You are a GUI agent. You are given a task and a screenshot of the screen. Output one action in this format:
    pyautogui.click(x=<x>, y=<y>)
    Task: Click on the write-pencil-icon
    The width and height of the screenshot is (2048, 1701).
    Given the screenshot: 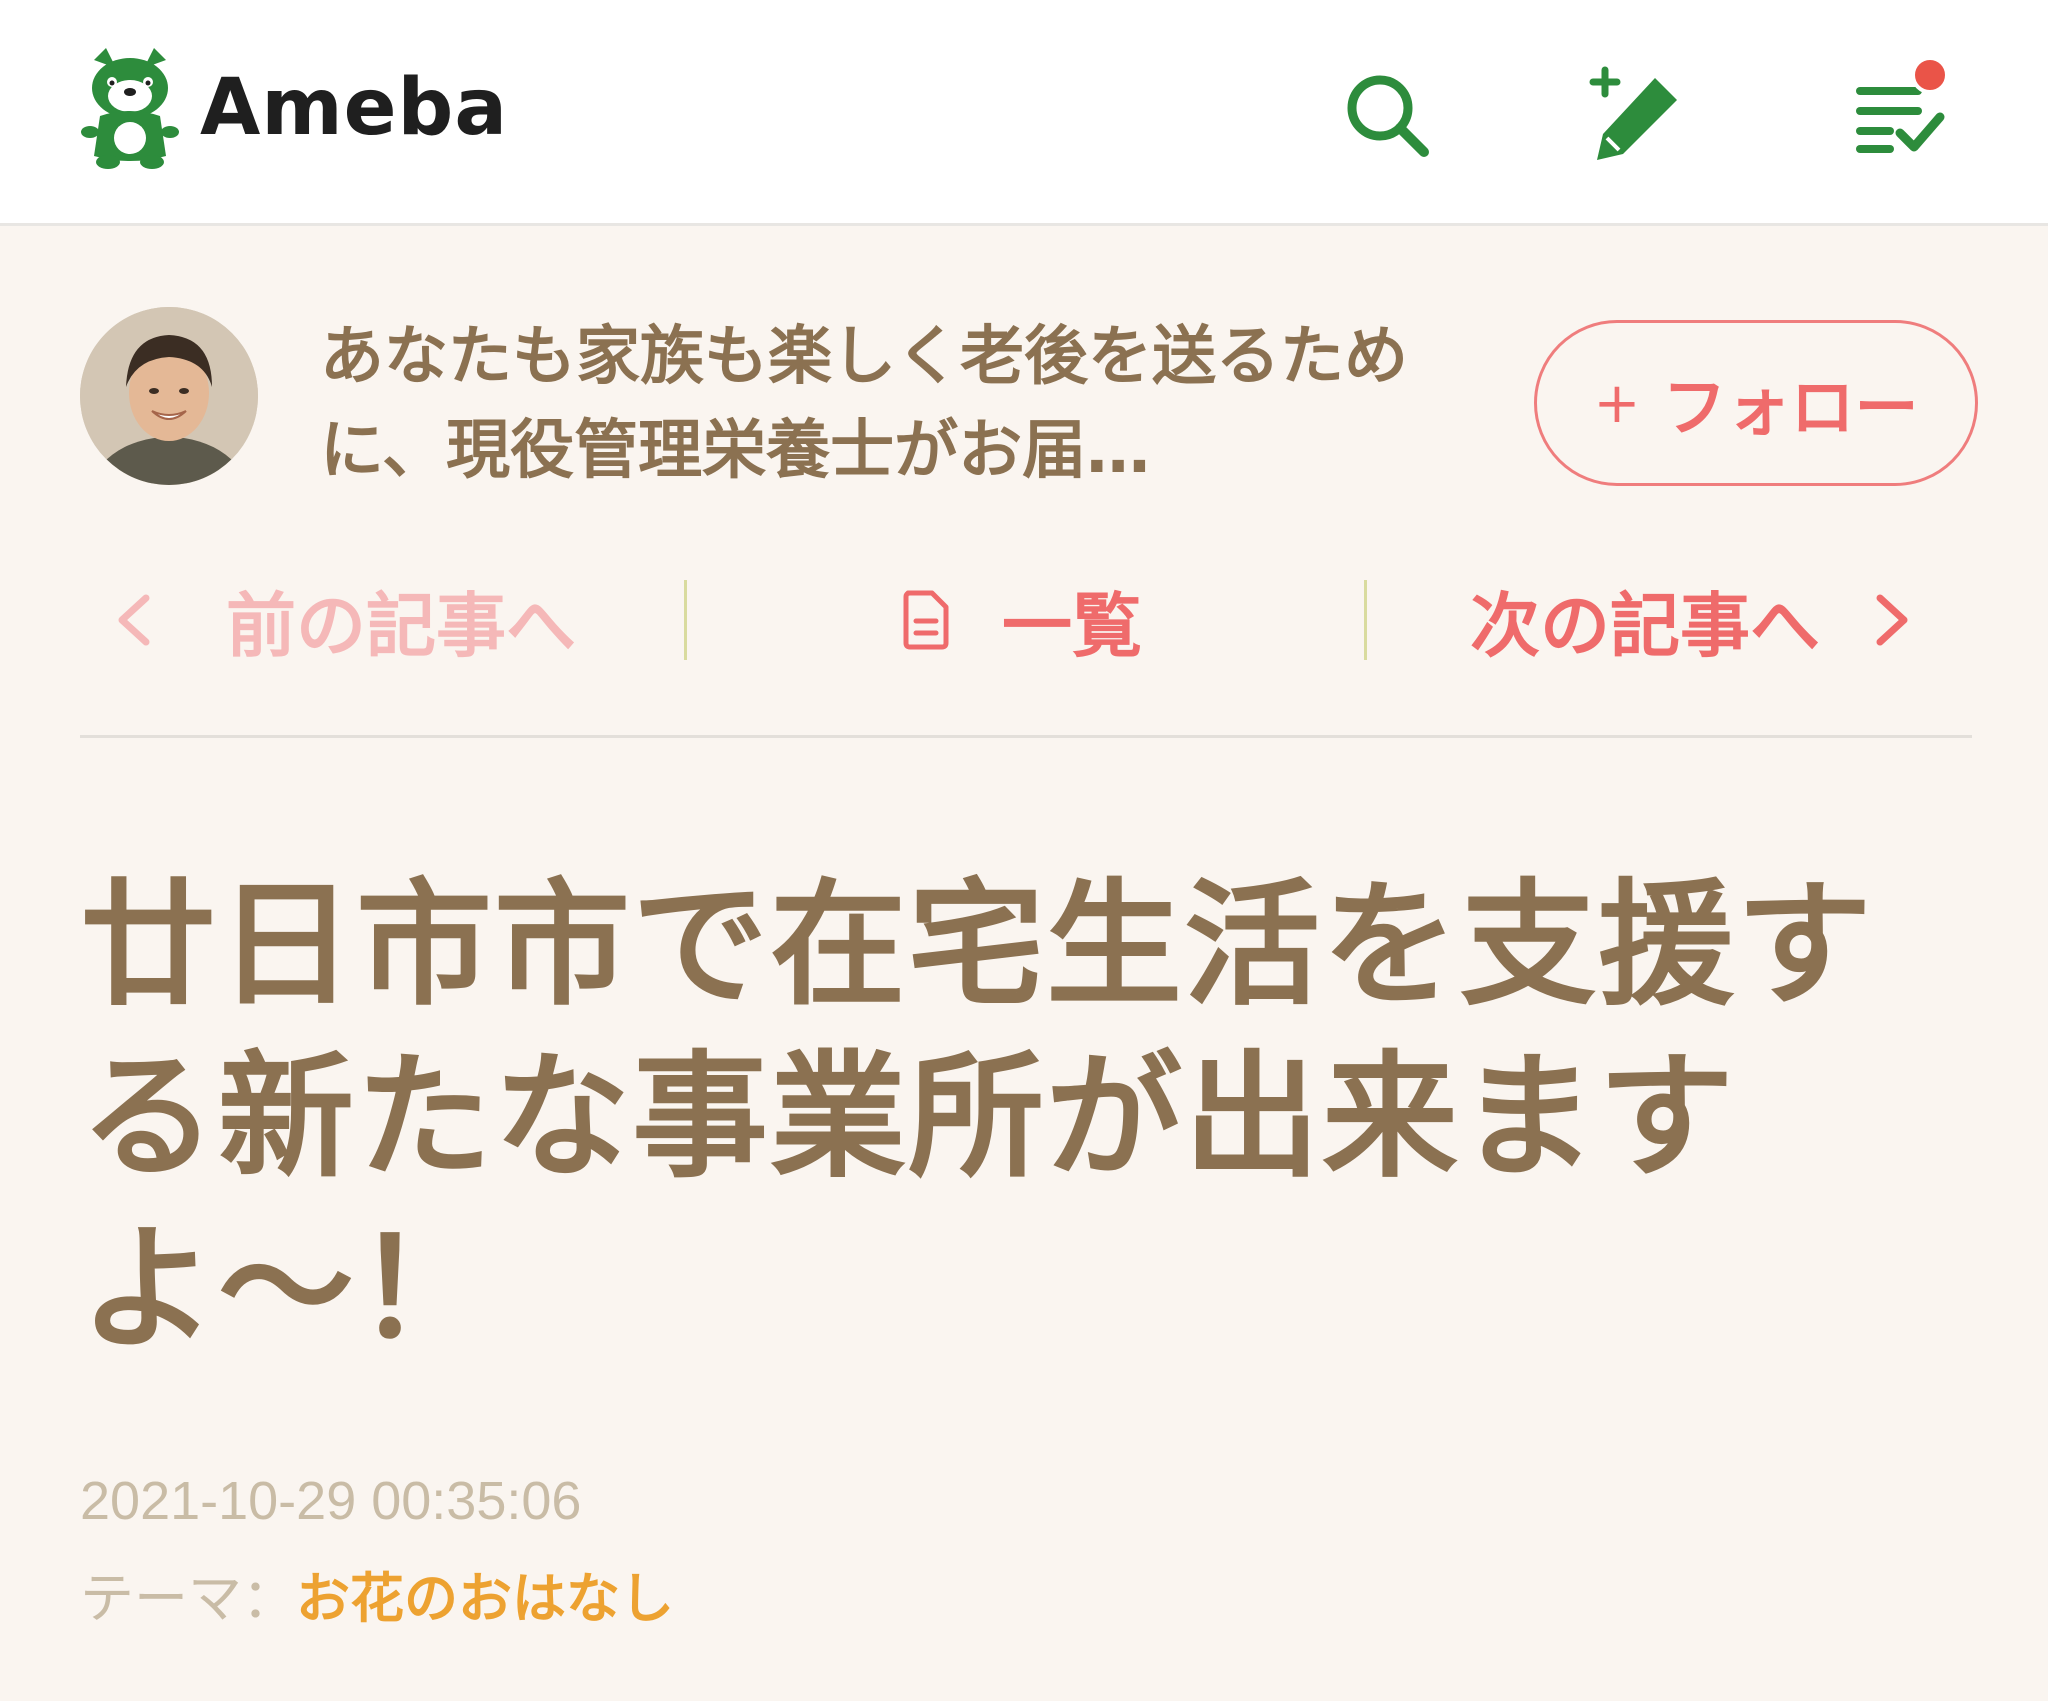 What is the action you would take?
    pyautogui.click(x=1633, y=113)
    